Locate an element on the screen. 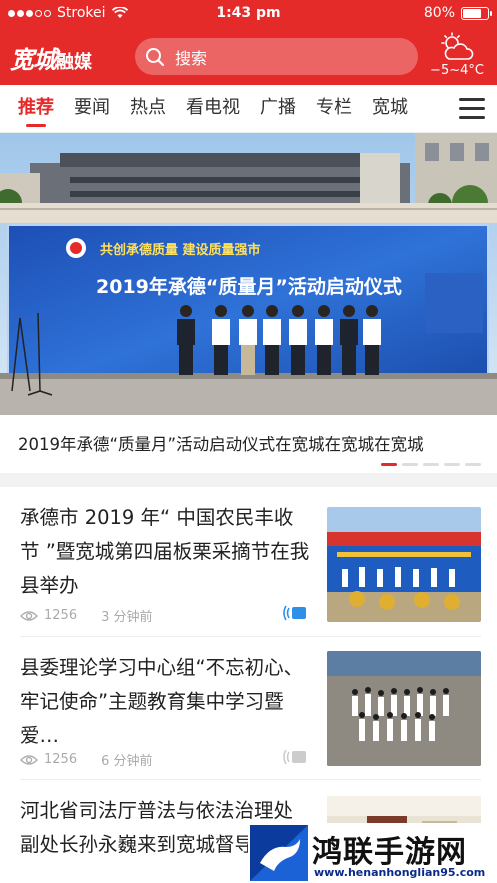  partly-cloudy-icon is located at coordinates (457, 46).